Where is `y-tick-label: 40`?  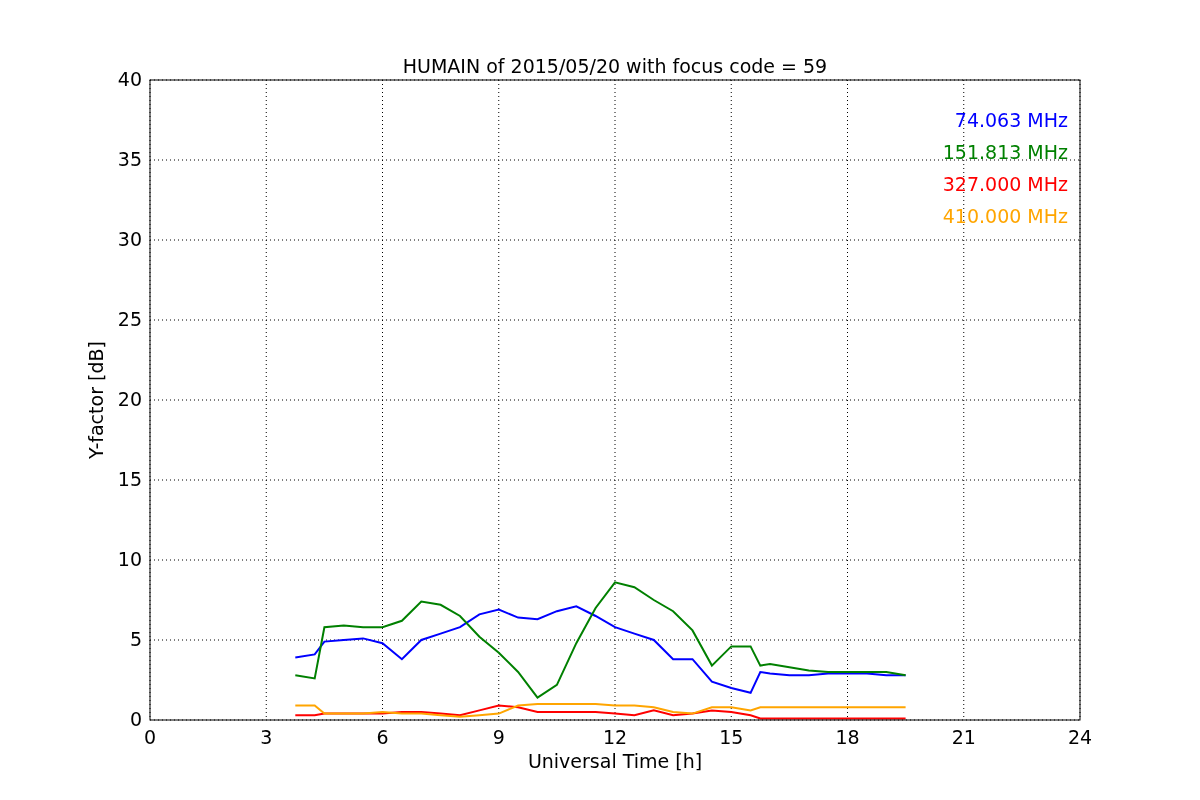 y-tick-label: 40 is located at coordinates (129, 79).